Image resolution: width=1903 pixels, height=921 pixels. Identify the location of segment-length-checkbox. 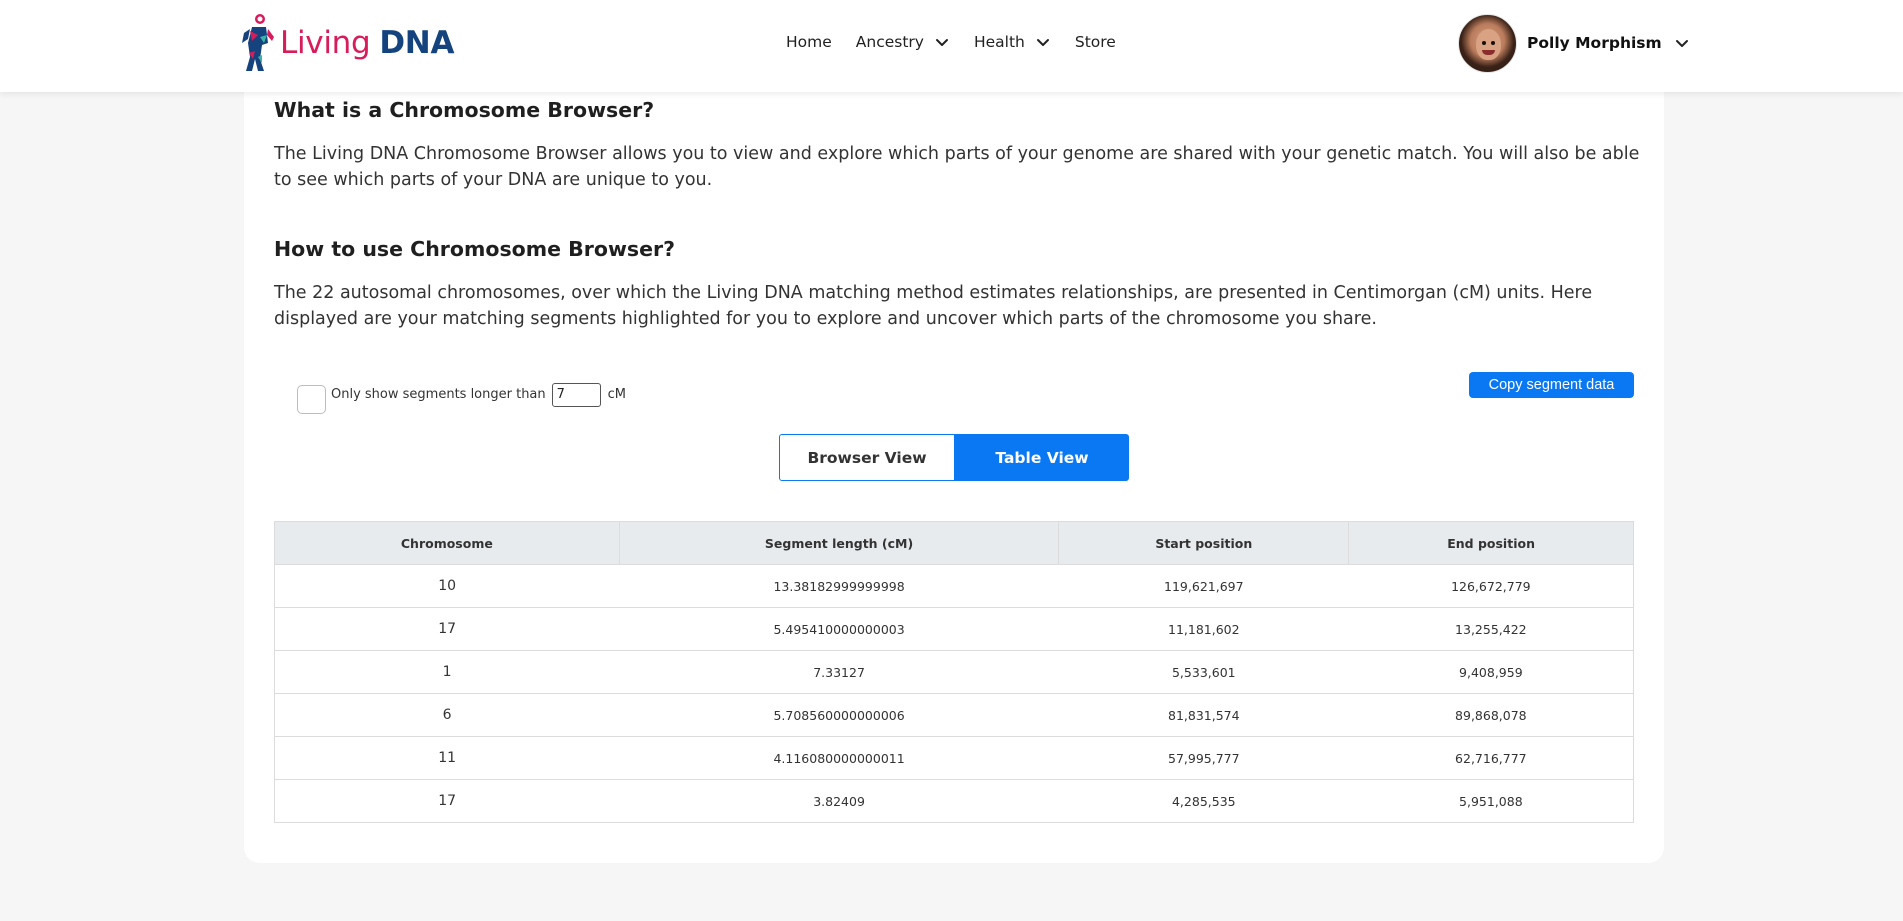
(311, 399).